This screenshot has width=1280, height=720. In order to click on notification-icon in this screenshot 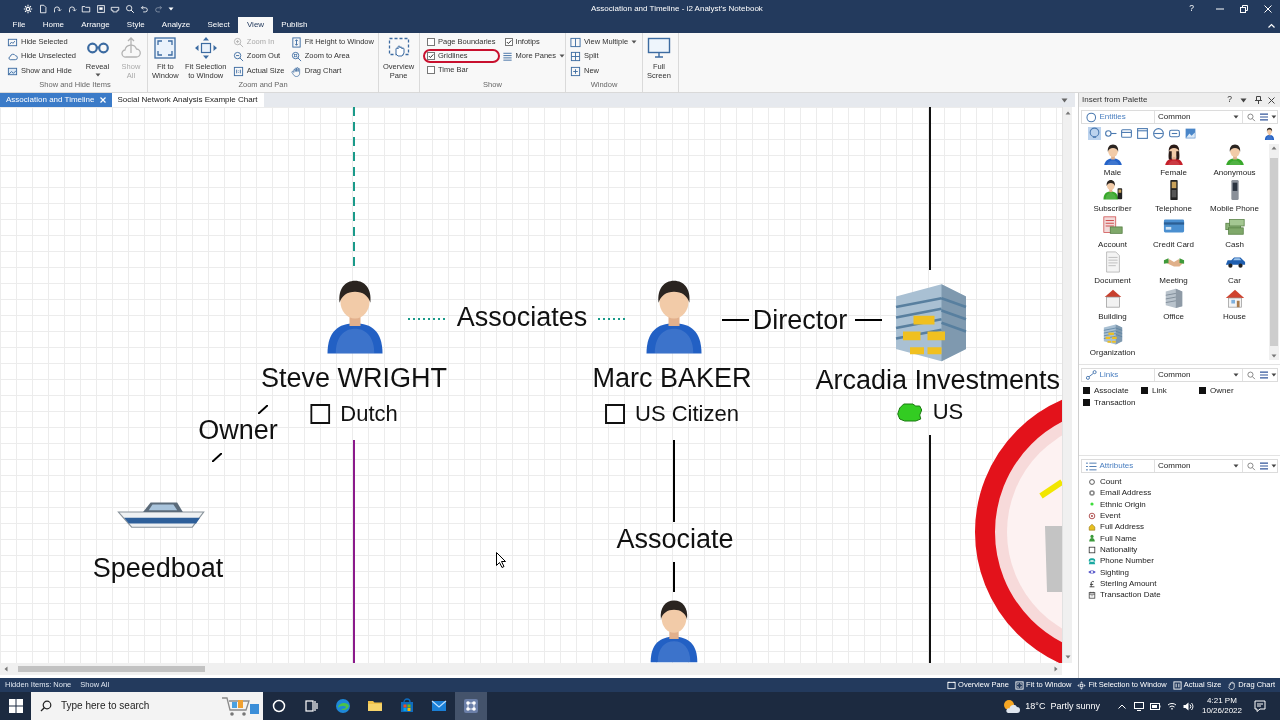, I will do `click(1260, 706)`.